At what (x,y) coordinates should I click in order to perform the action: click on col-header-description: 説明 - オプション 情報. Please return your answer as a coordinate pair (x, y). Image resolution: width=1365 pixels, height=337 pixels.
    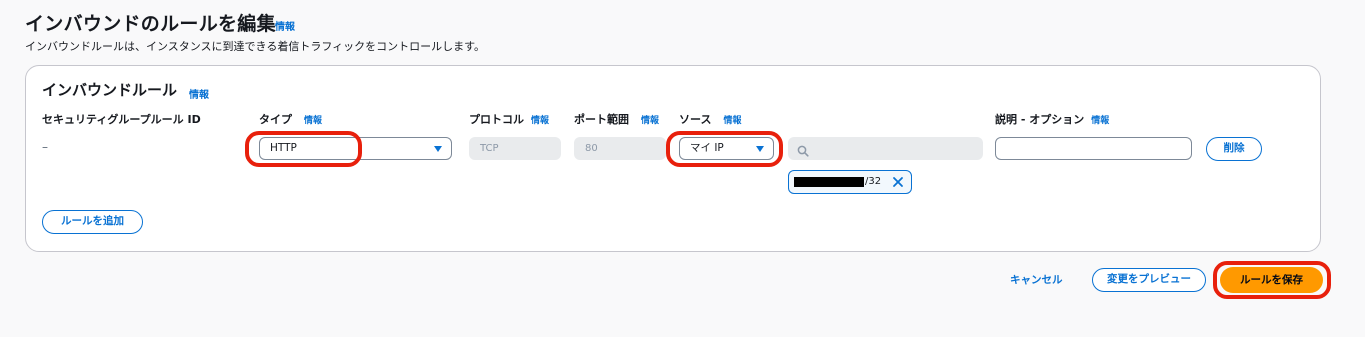
    Looking at the image, I should click on (1052, 119).